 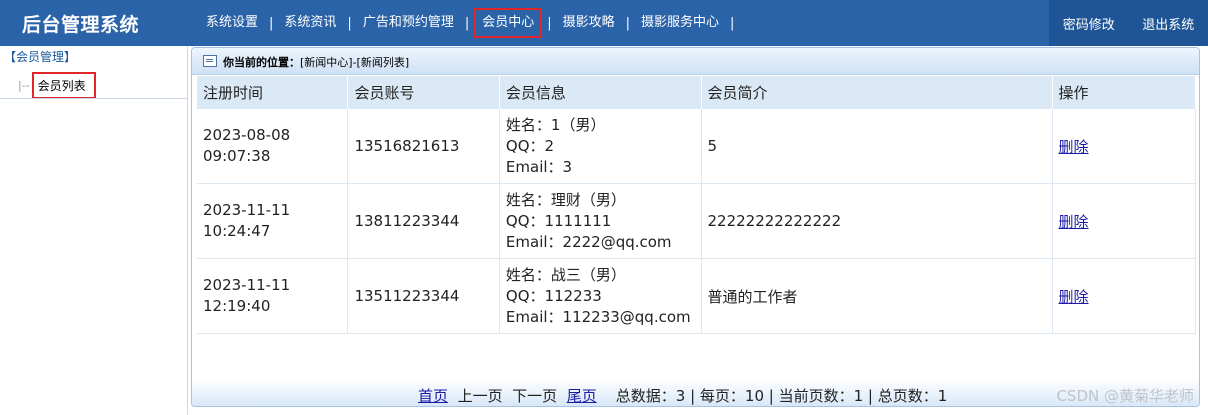 I want to click on info-cell: 姓名：1（男） QQ：2 Email：3, so click(x=600, y=146).